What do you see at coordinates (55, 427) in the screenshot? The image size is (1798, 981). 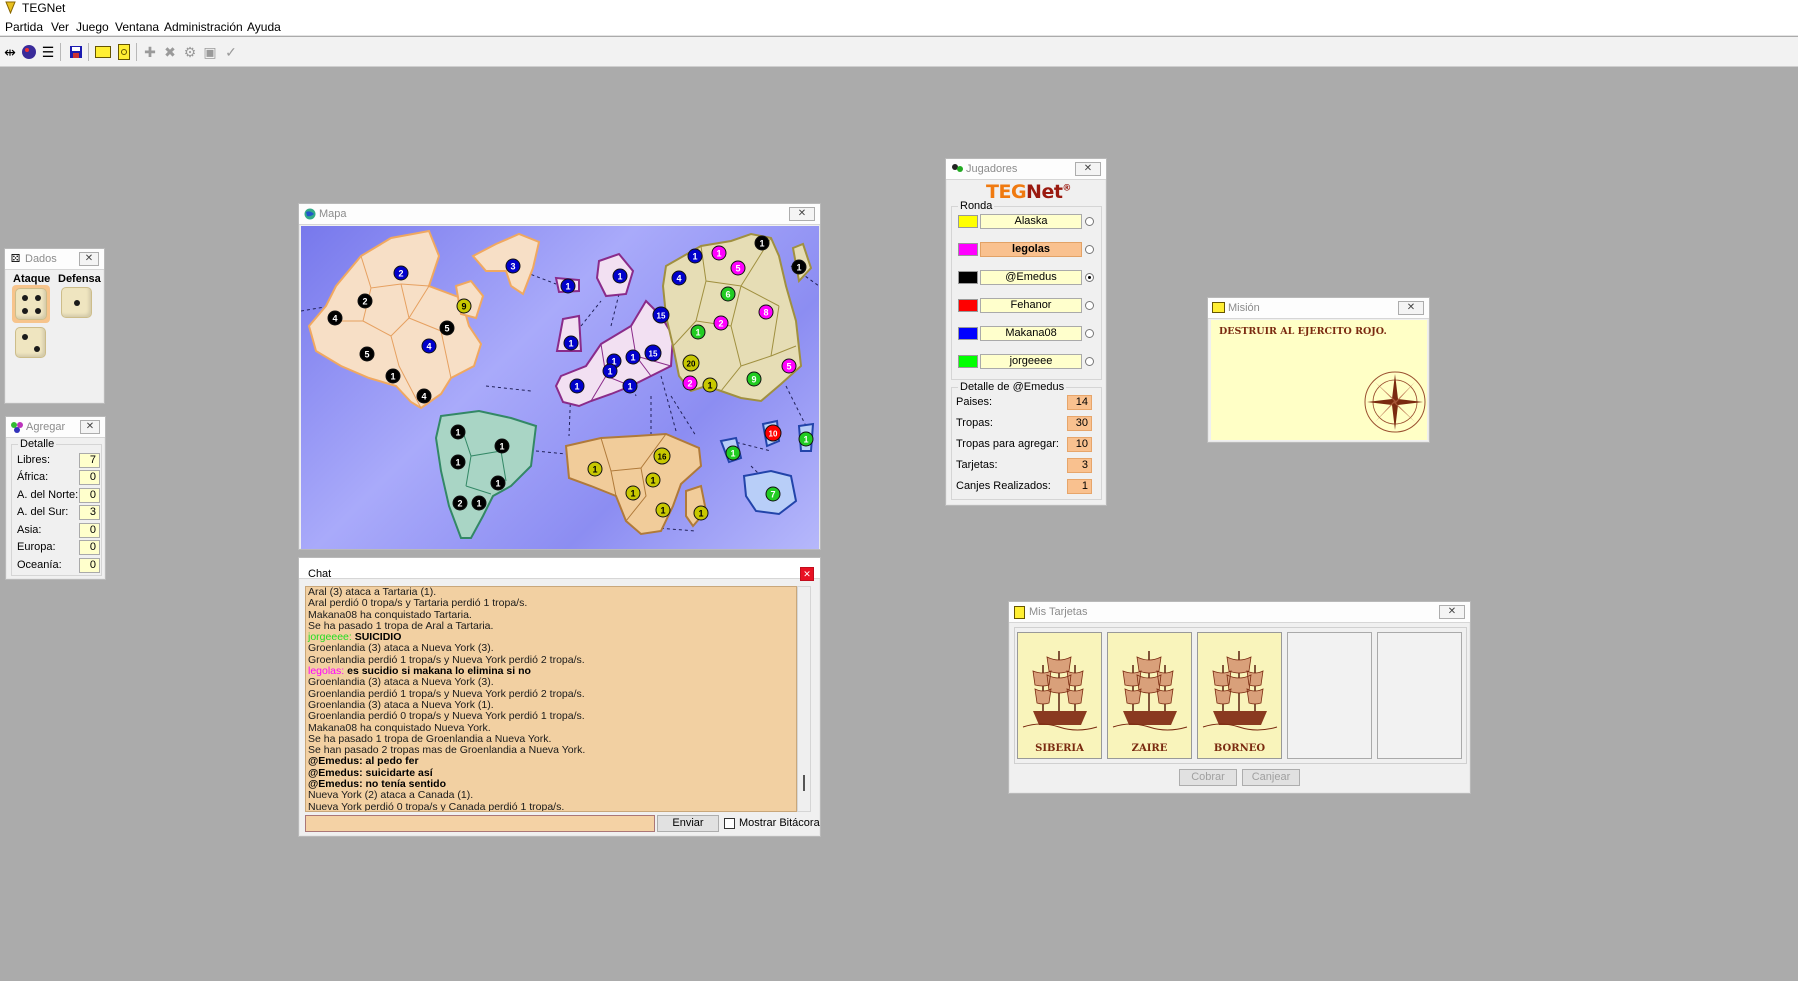 I see `add-window-titlebar: Agregar ✕` at bounding box center [55, 427].